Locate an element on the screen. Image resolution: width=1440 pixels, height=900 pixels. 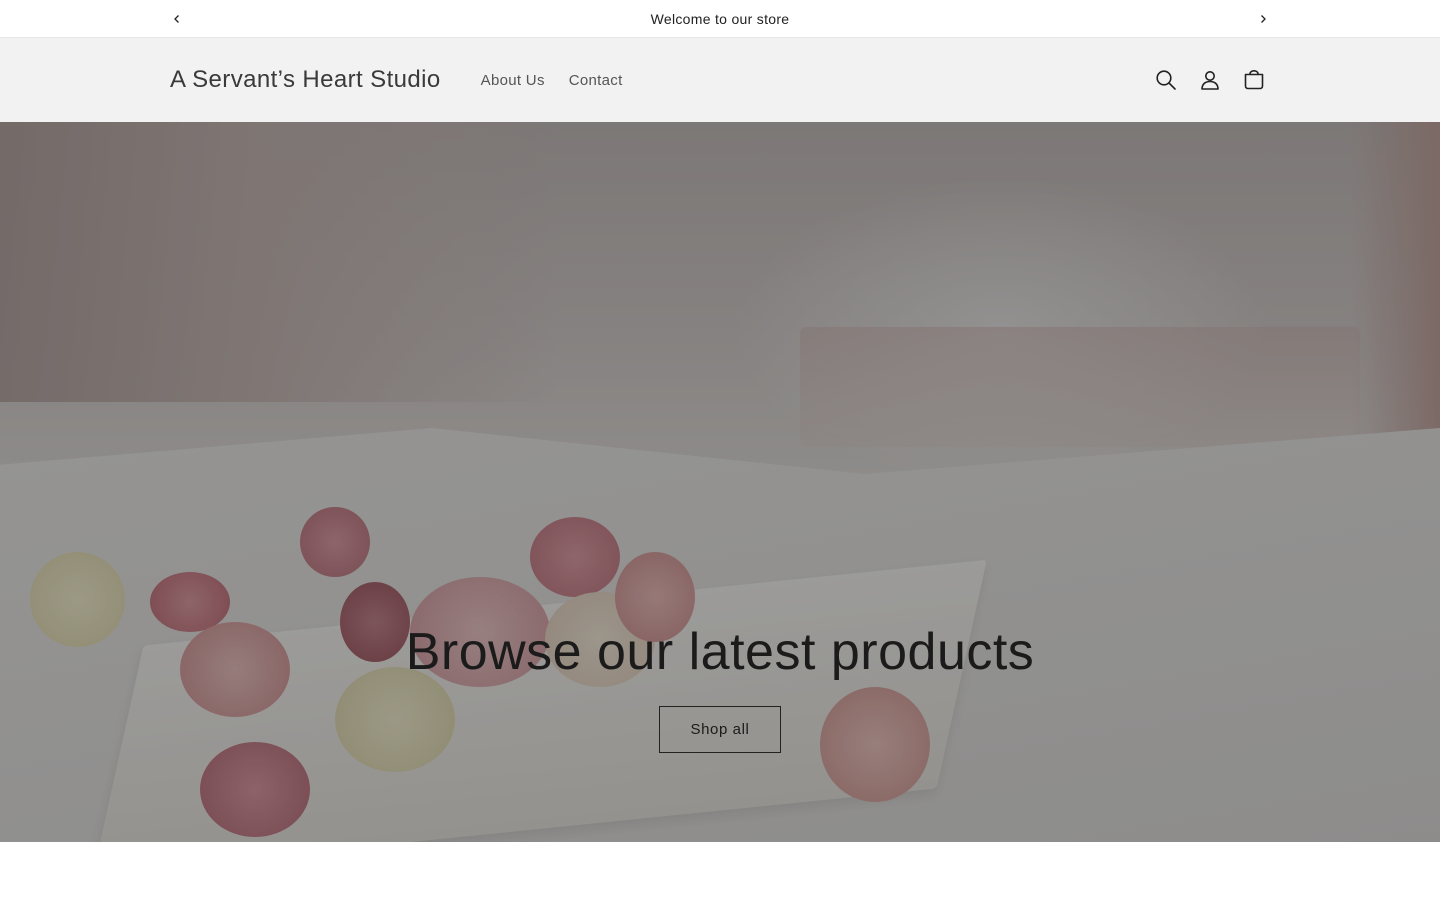
main-nav: About Us Contact is located at coordinates (552, 80).